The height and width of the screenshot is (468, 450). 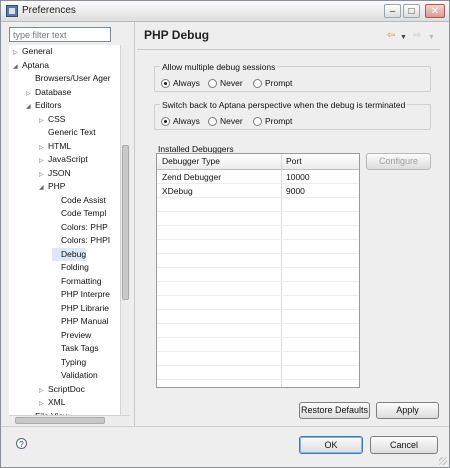 I want to click on tree-item-label: HTML, so click(x=60, y=145).